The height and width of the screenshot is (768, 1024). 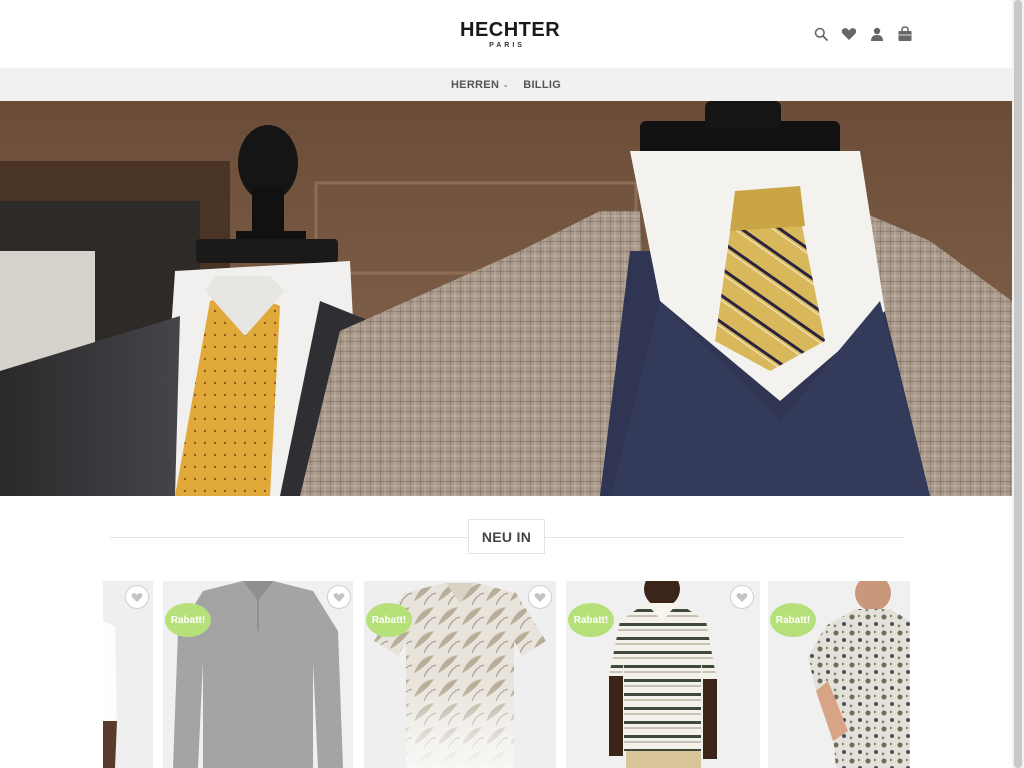 I want to click on chevron-down-icon: ⌄, so click(x=506, y=84).